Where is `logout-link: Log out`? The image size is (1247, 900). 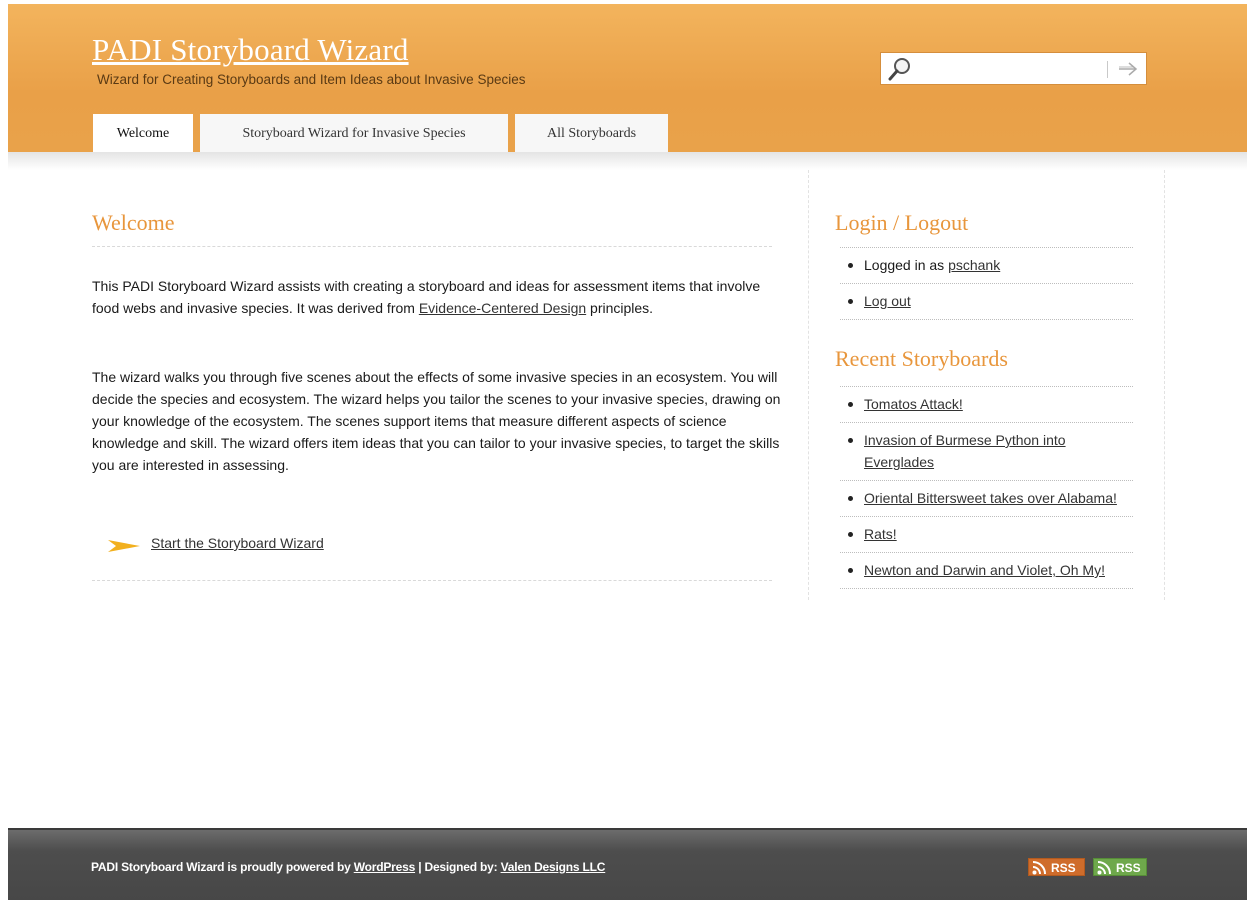 logout-link: Log out is located at coordinates (887, 301).